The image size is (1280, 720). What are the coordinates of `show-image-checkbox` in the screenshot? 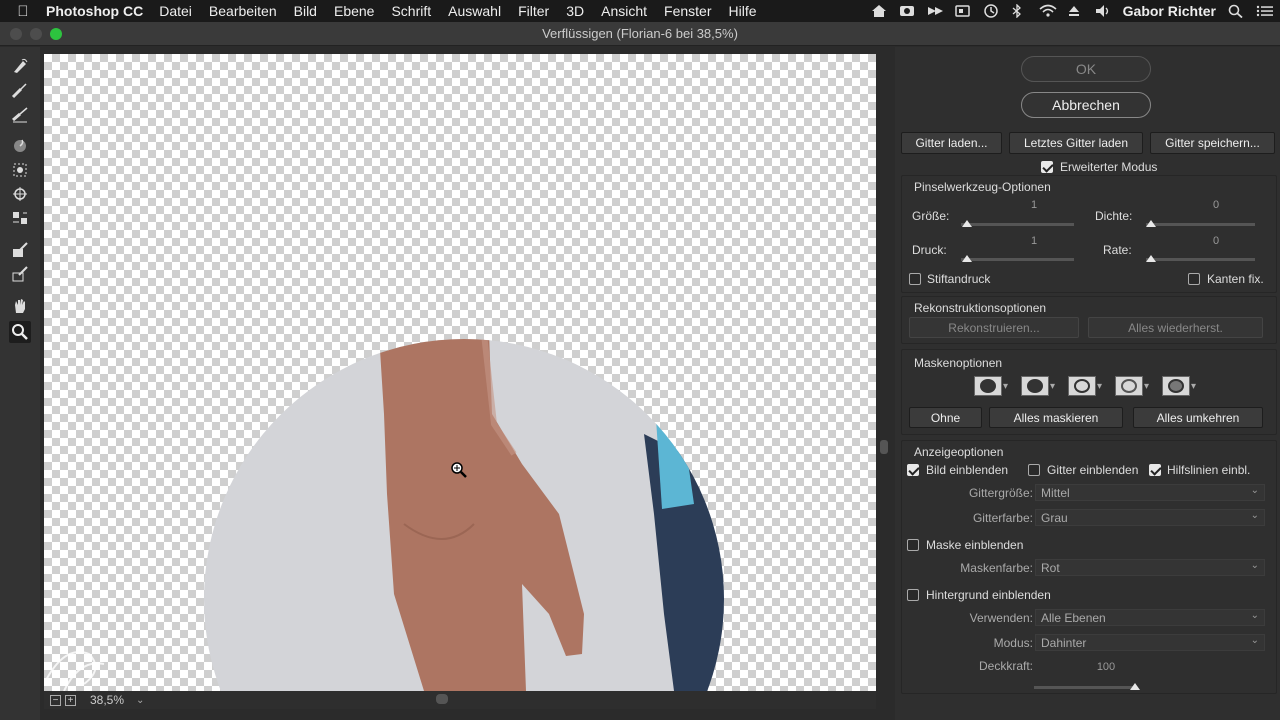 It's located at (913, 470).